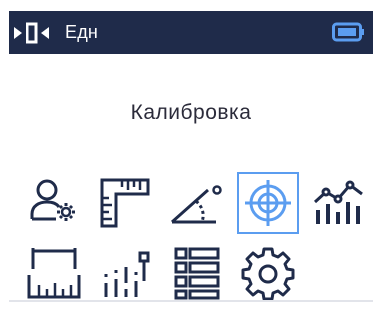 Image resolution: width=377 pixels, height=309 pixels. I want to click on target-icon, so click(268, 203).